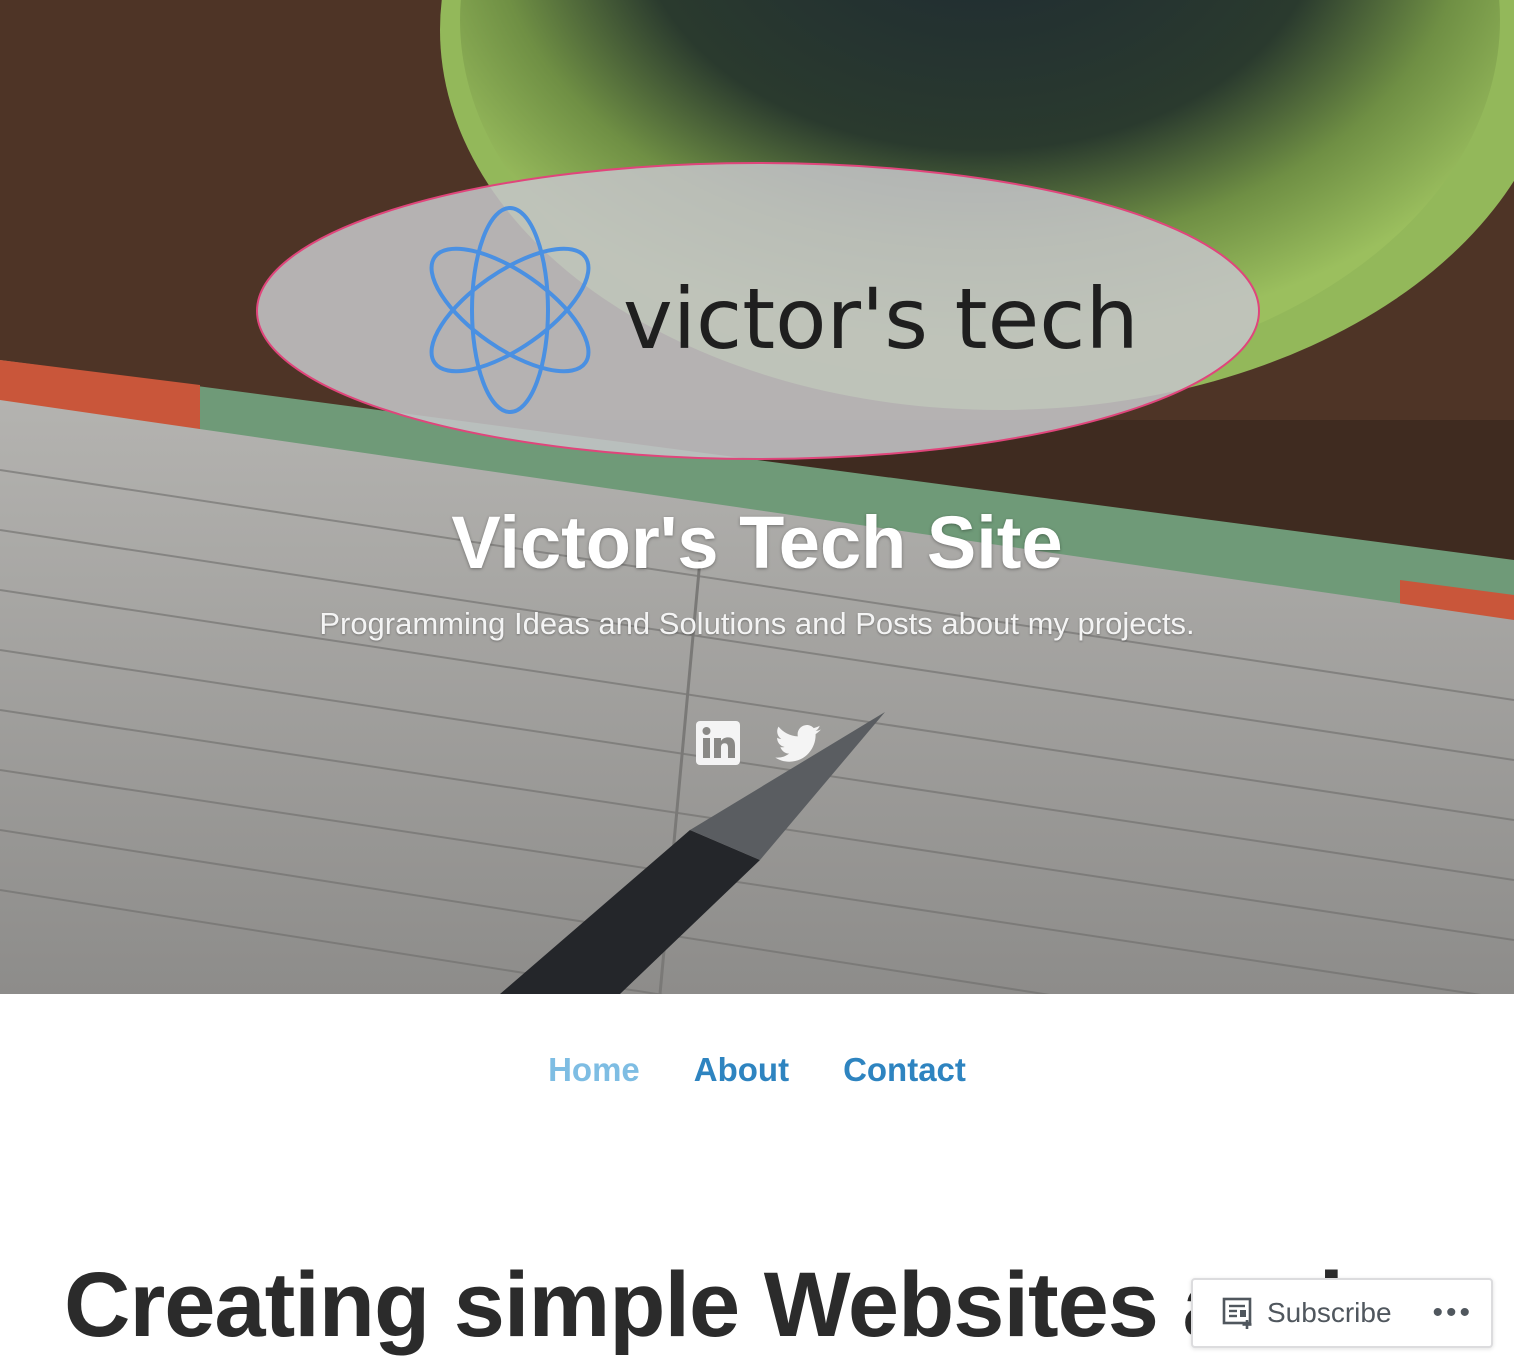 The height and width of the screenshot is (1366, 1514). Describe the element at coordinates (760, 745) in the screenshot. I see `social-links` at that location.